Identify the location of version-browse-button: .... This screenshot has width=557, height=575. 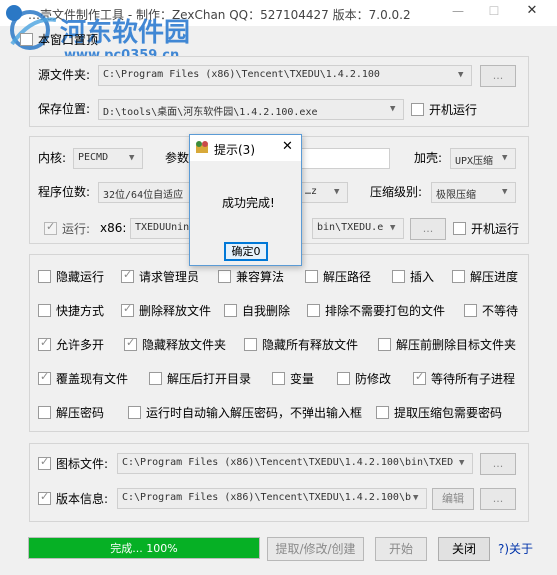
(498, 499).